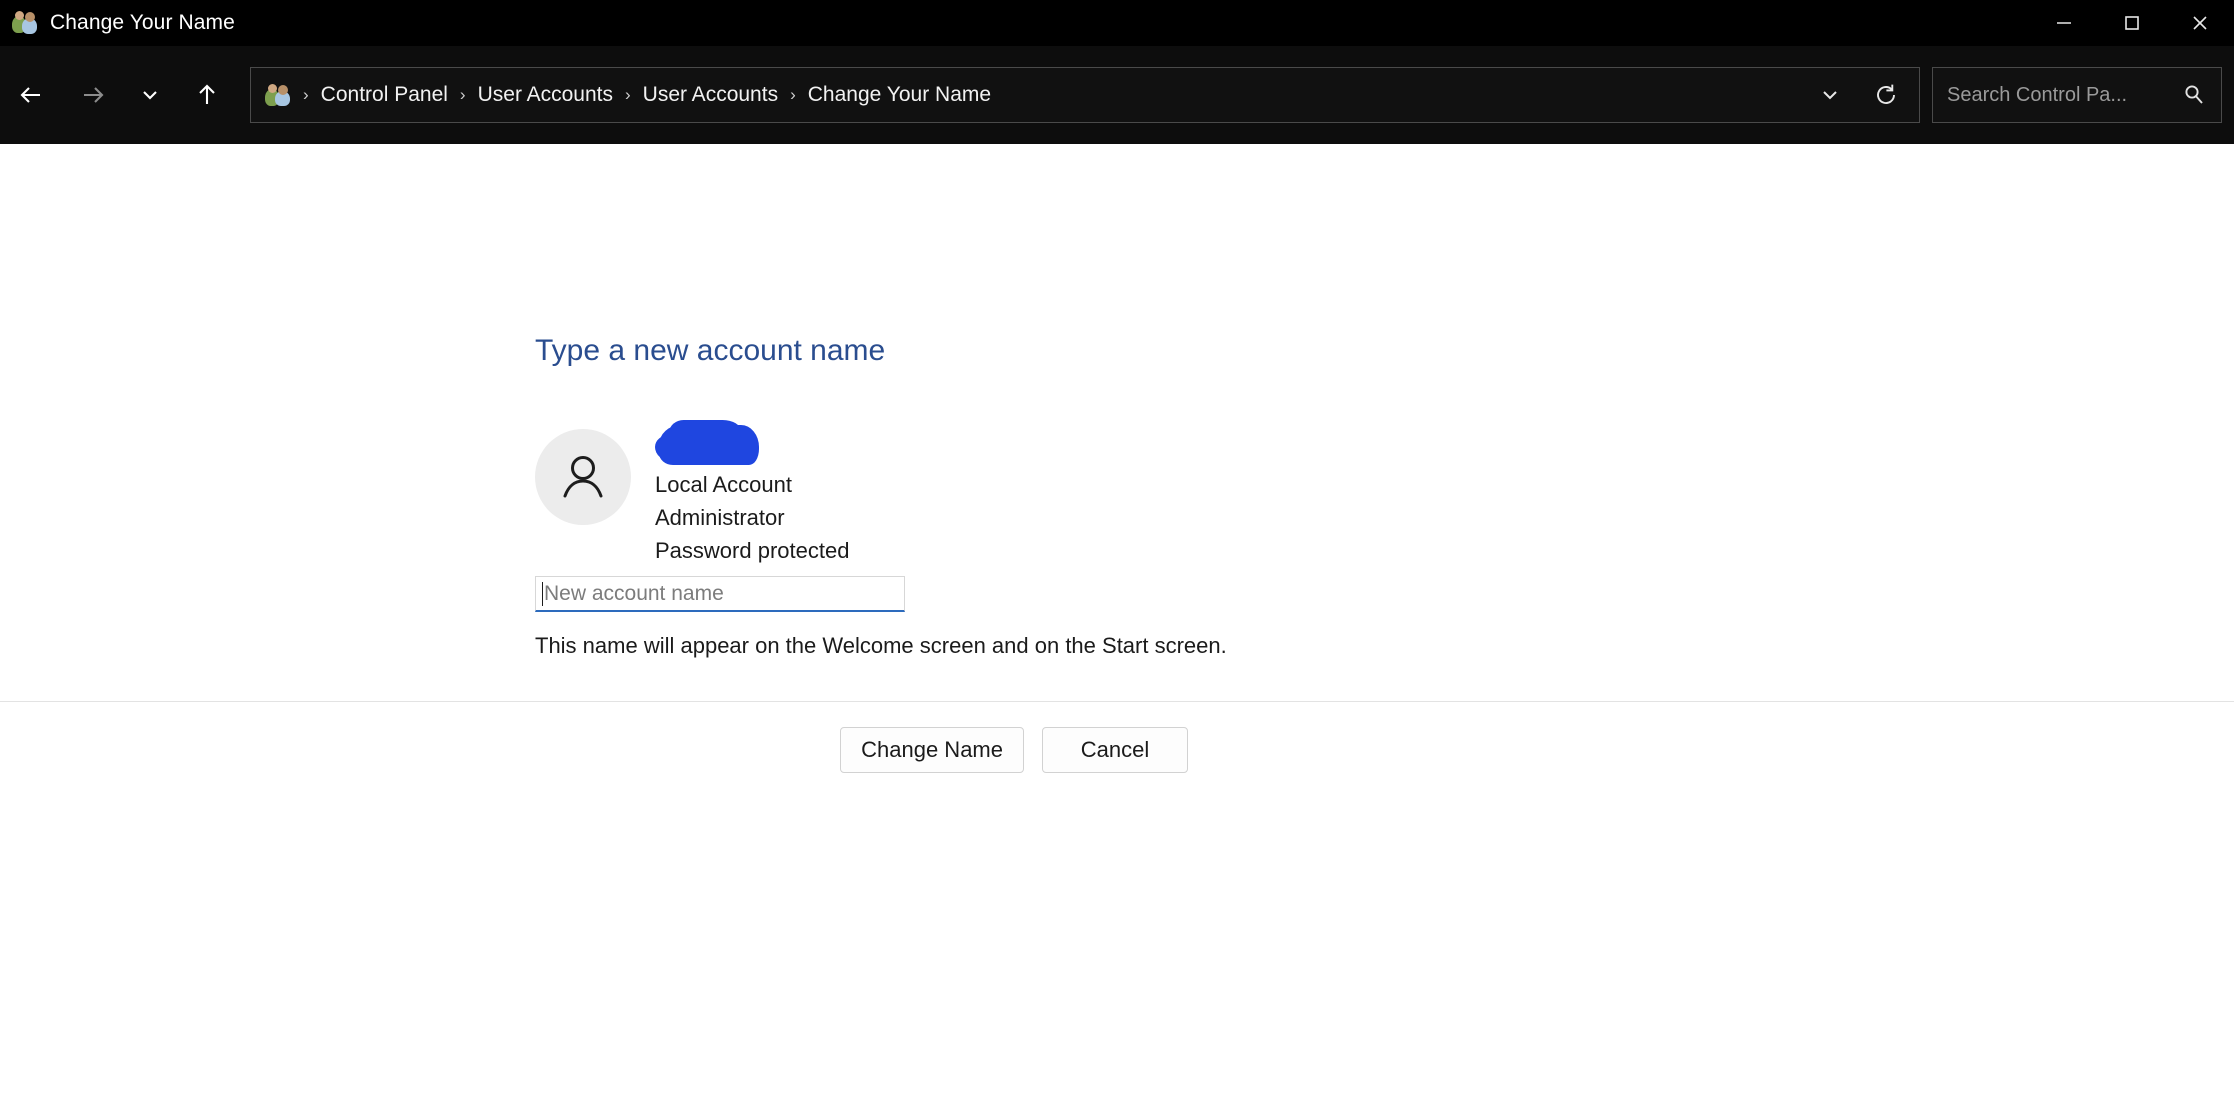 The image size is (2234, 1098). I want to click on search-box, so click(2077, 95).